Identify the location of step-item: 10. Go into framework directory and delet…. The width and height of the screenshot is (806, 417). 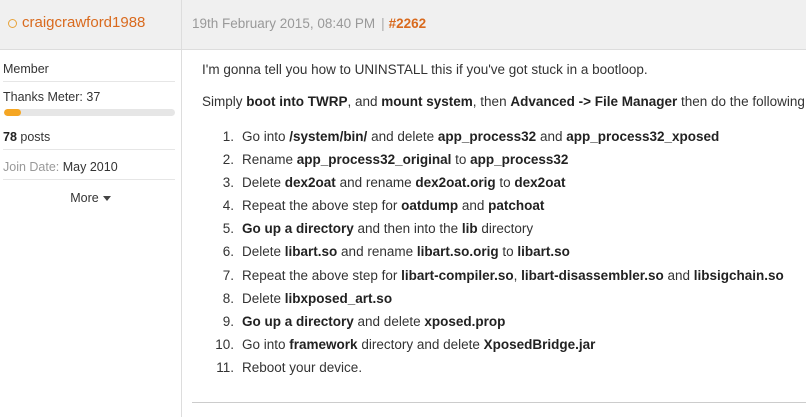
(502, 344).